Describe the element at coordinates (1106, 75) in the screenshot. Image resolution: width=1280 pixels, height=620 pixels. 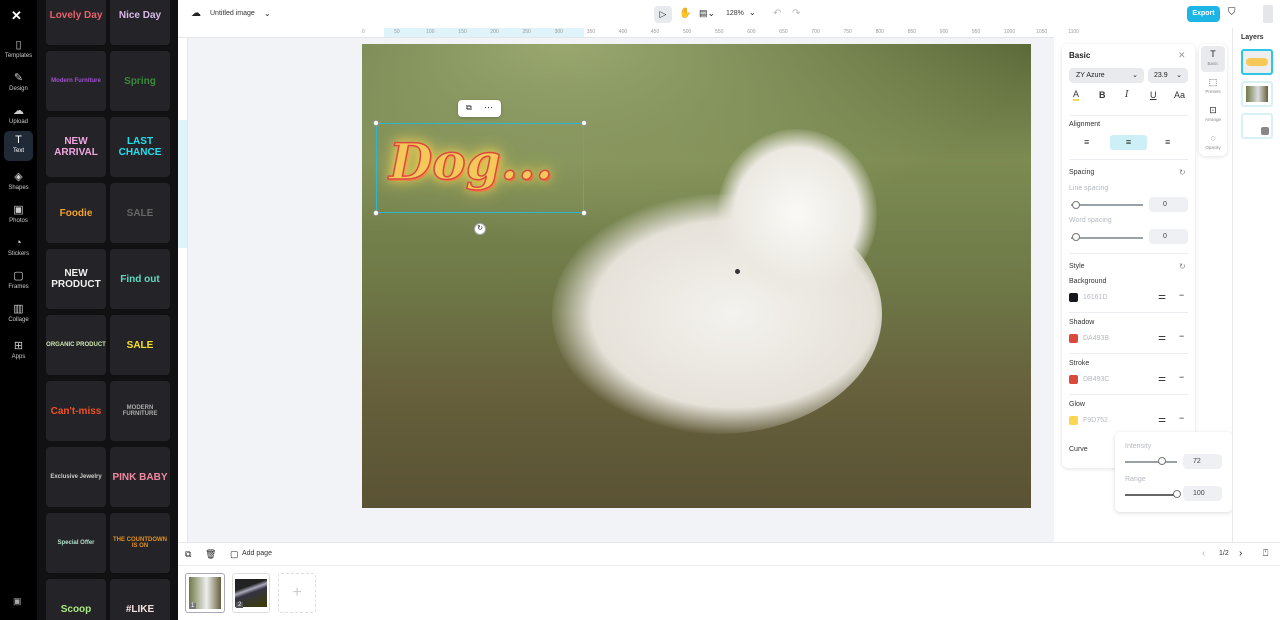
I see `font-select: ZY Azure ⌄` at that location.